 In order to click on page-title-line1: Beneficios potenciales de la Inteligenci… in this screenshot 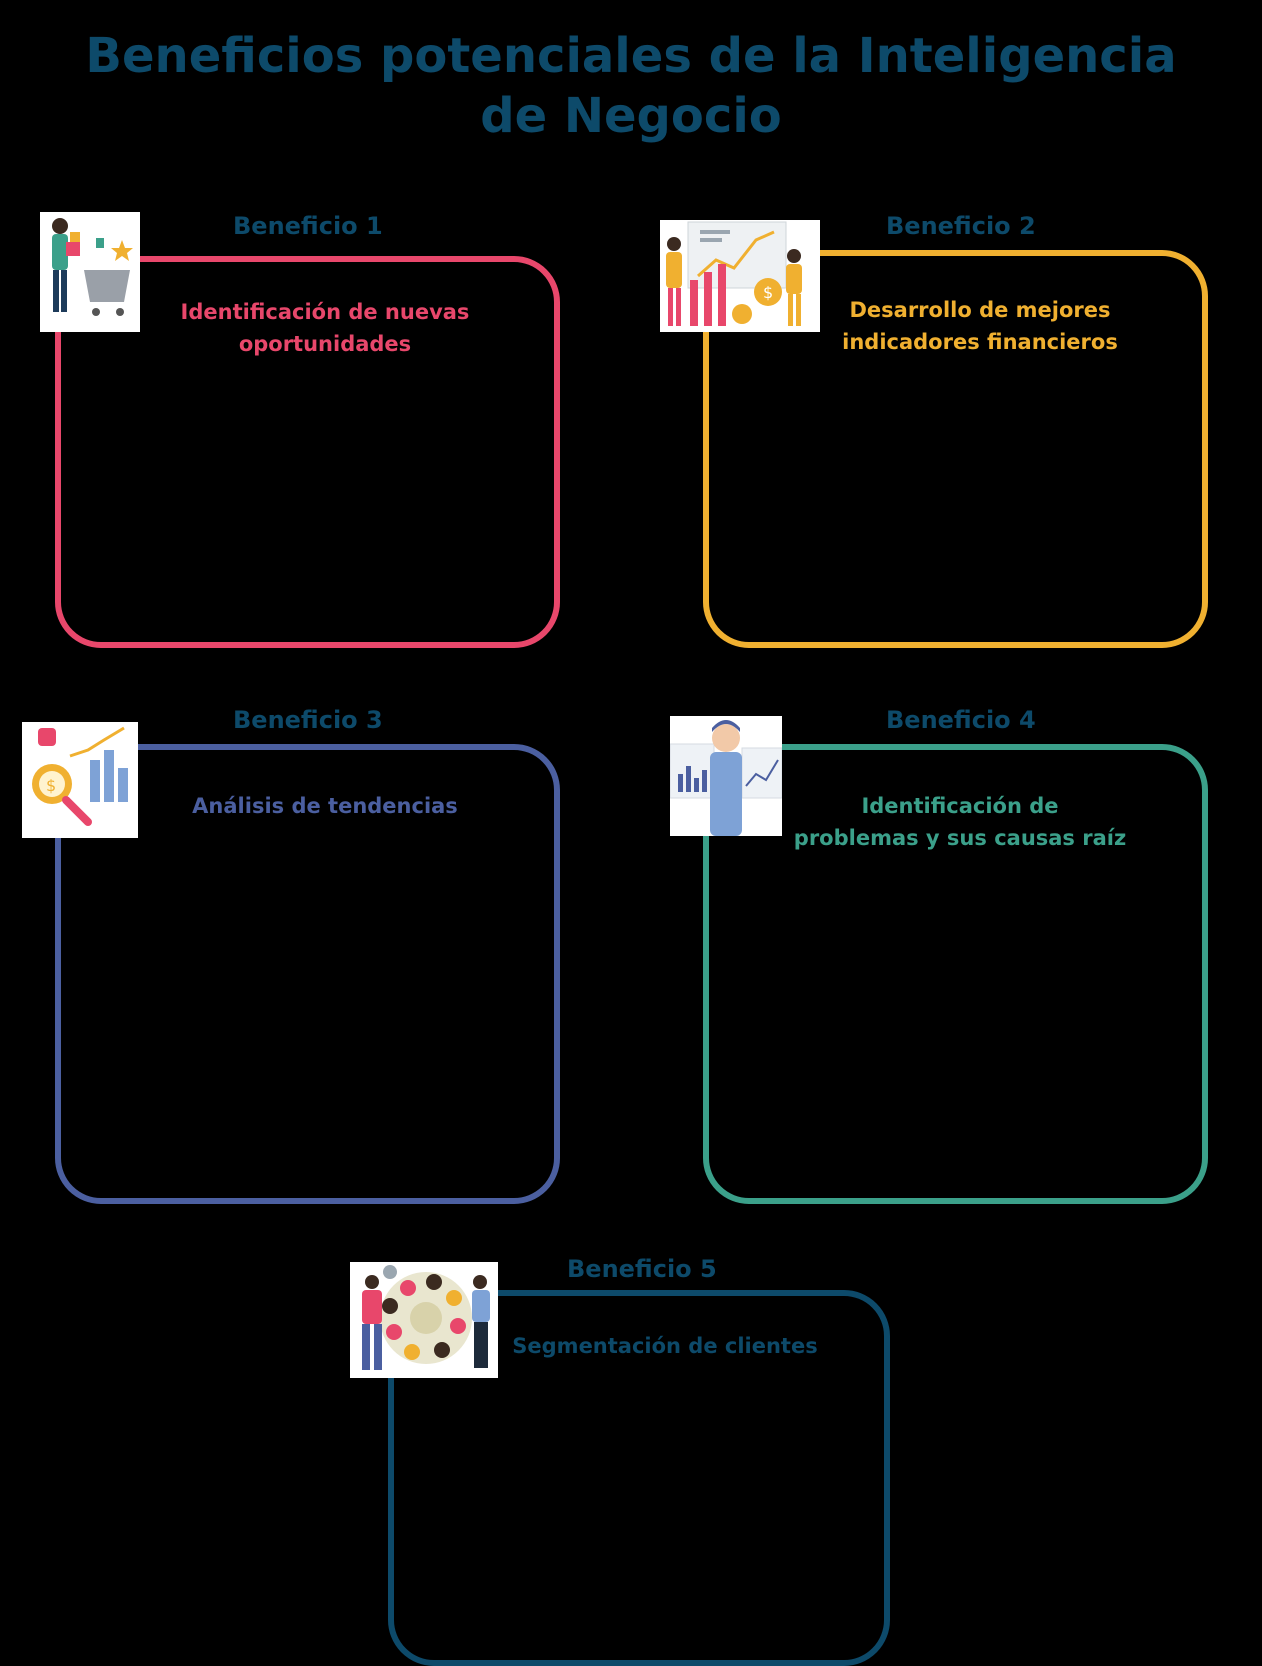, I will do `click(631, 56)`.